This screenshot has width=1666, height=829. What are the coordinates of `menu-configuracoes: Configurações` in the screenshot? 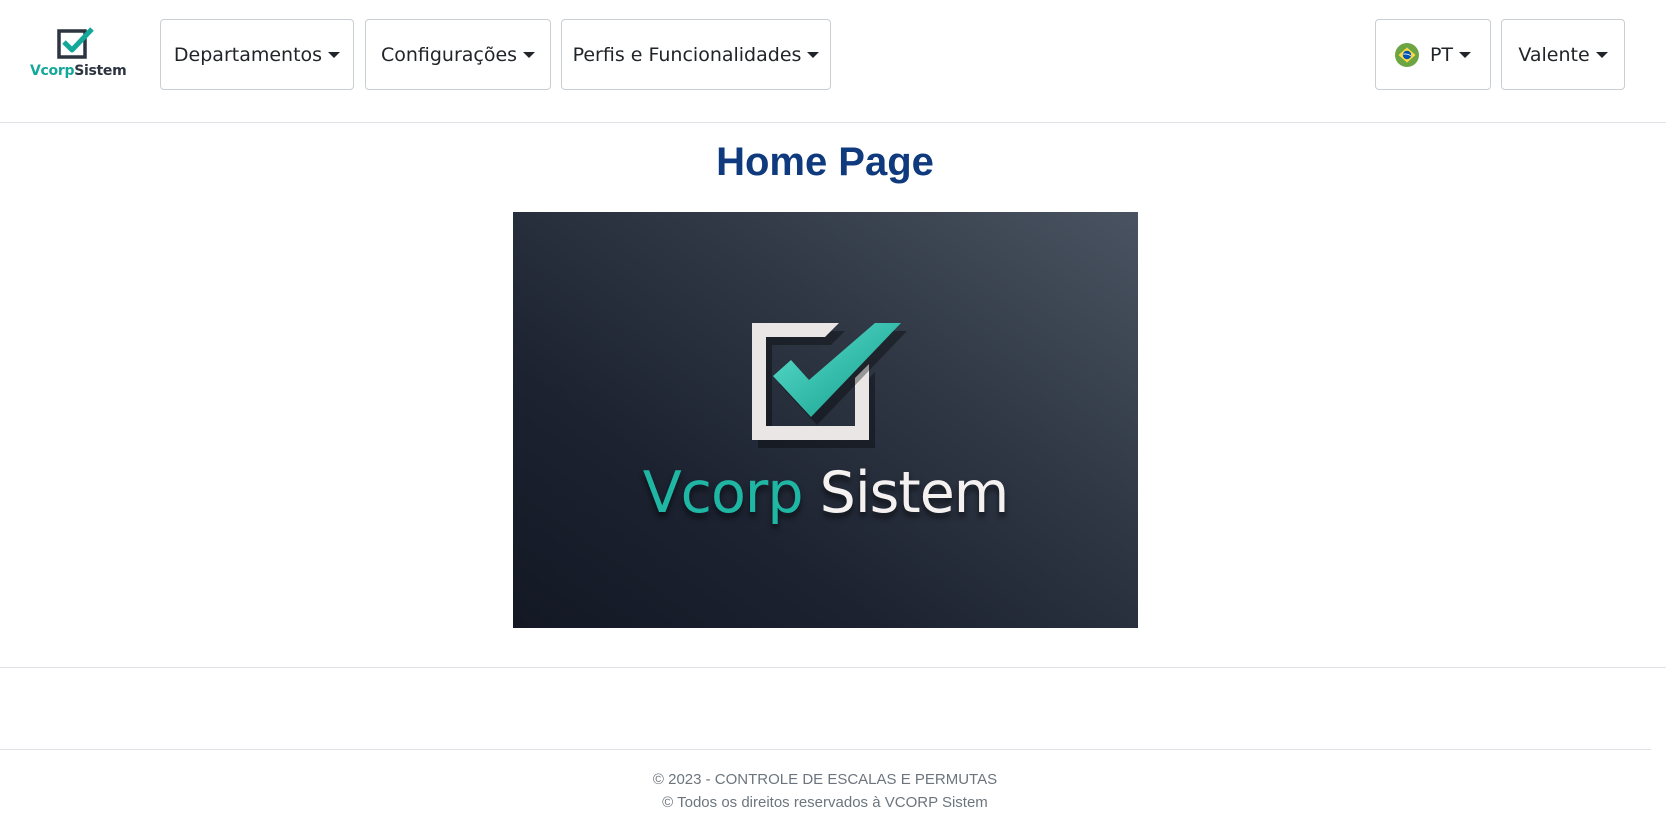 It's located at (458, 54).